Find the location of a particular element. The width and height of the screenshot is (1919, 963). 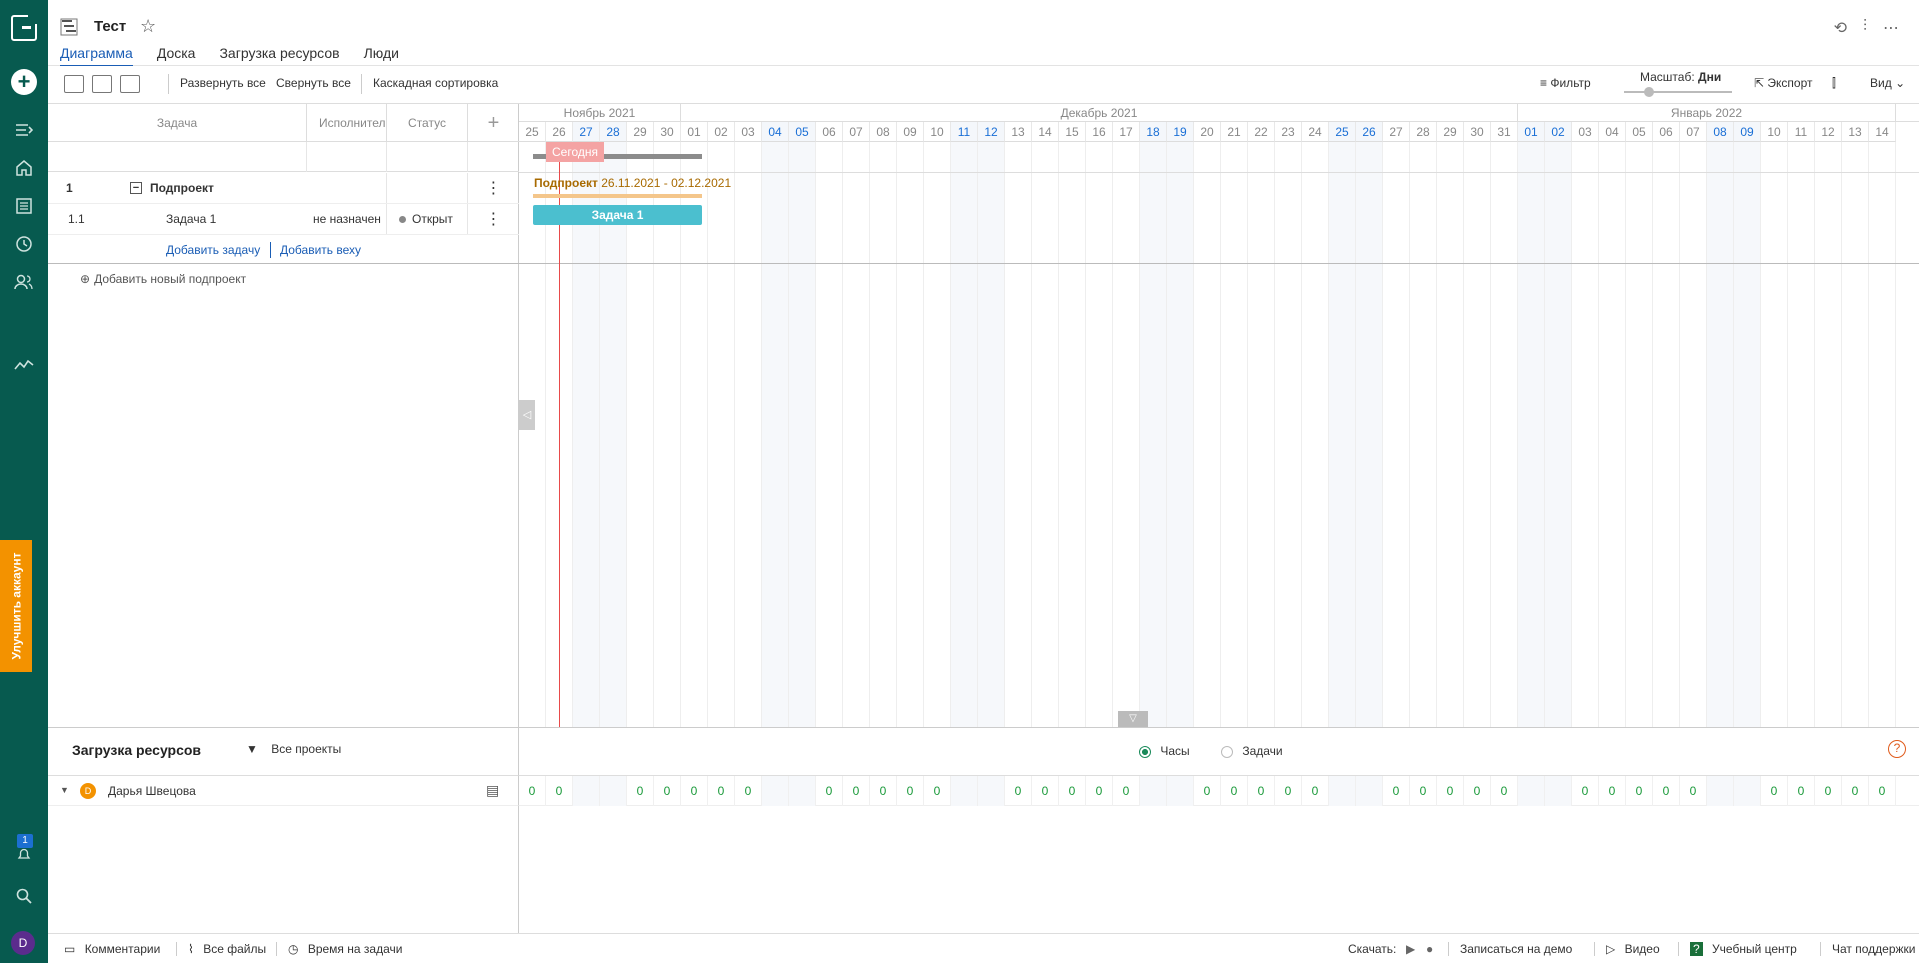

subproject-bar-name: Подпроект is located at coordinates (566, 183).